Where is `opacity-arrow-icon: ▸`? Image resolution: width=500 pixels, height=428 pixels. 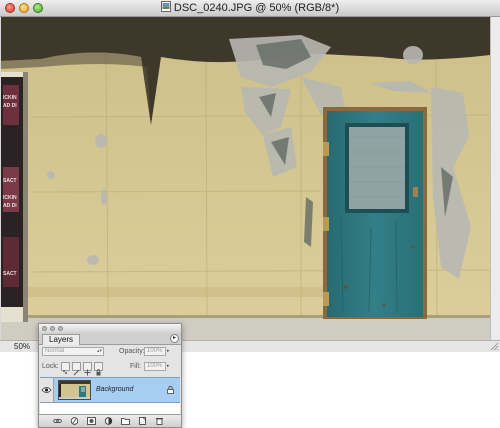
opacity-arrow-icon: ▸ is located at coordinates (168, 351).